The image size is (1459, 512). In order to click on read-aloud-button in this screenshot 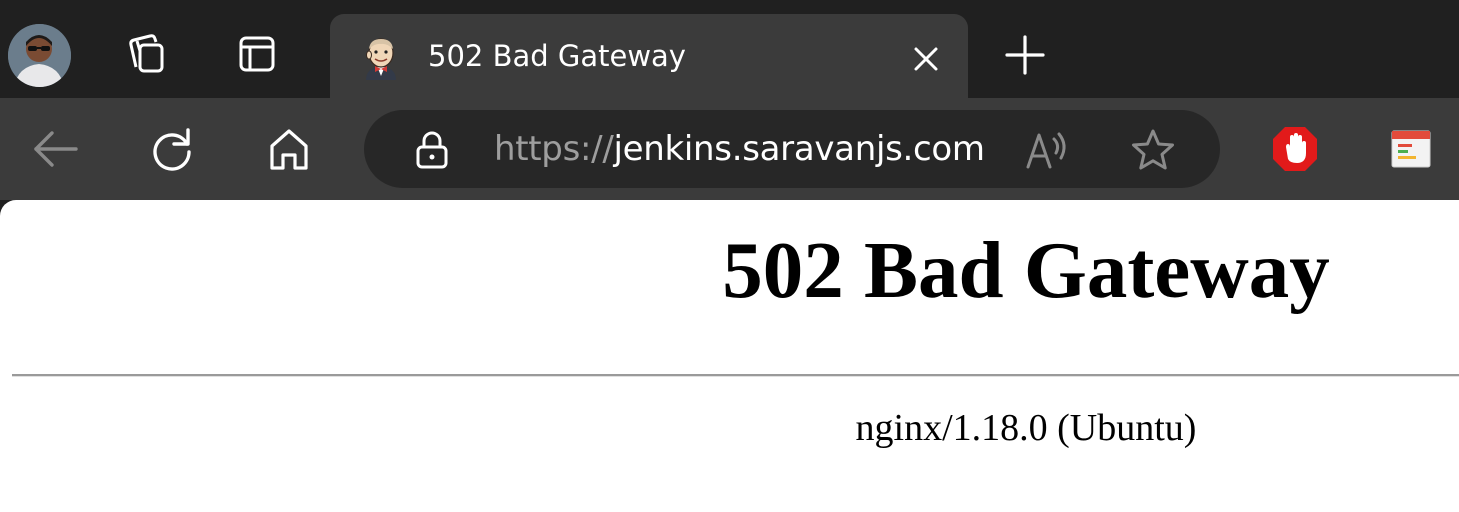, I will do `click(1047, 150)`.